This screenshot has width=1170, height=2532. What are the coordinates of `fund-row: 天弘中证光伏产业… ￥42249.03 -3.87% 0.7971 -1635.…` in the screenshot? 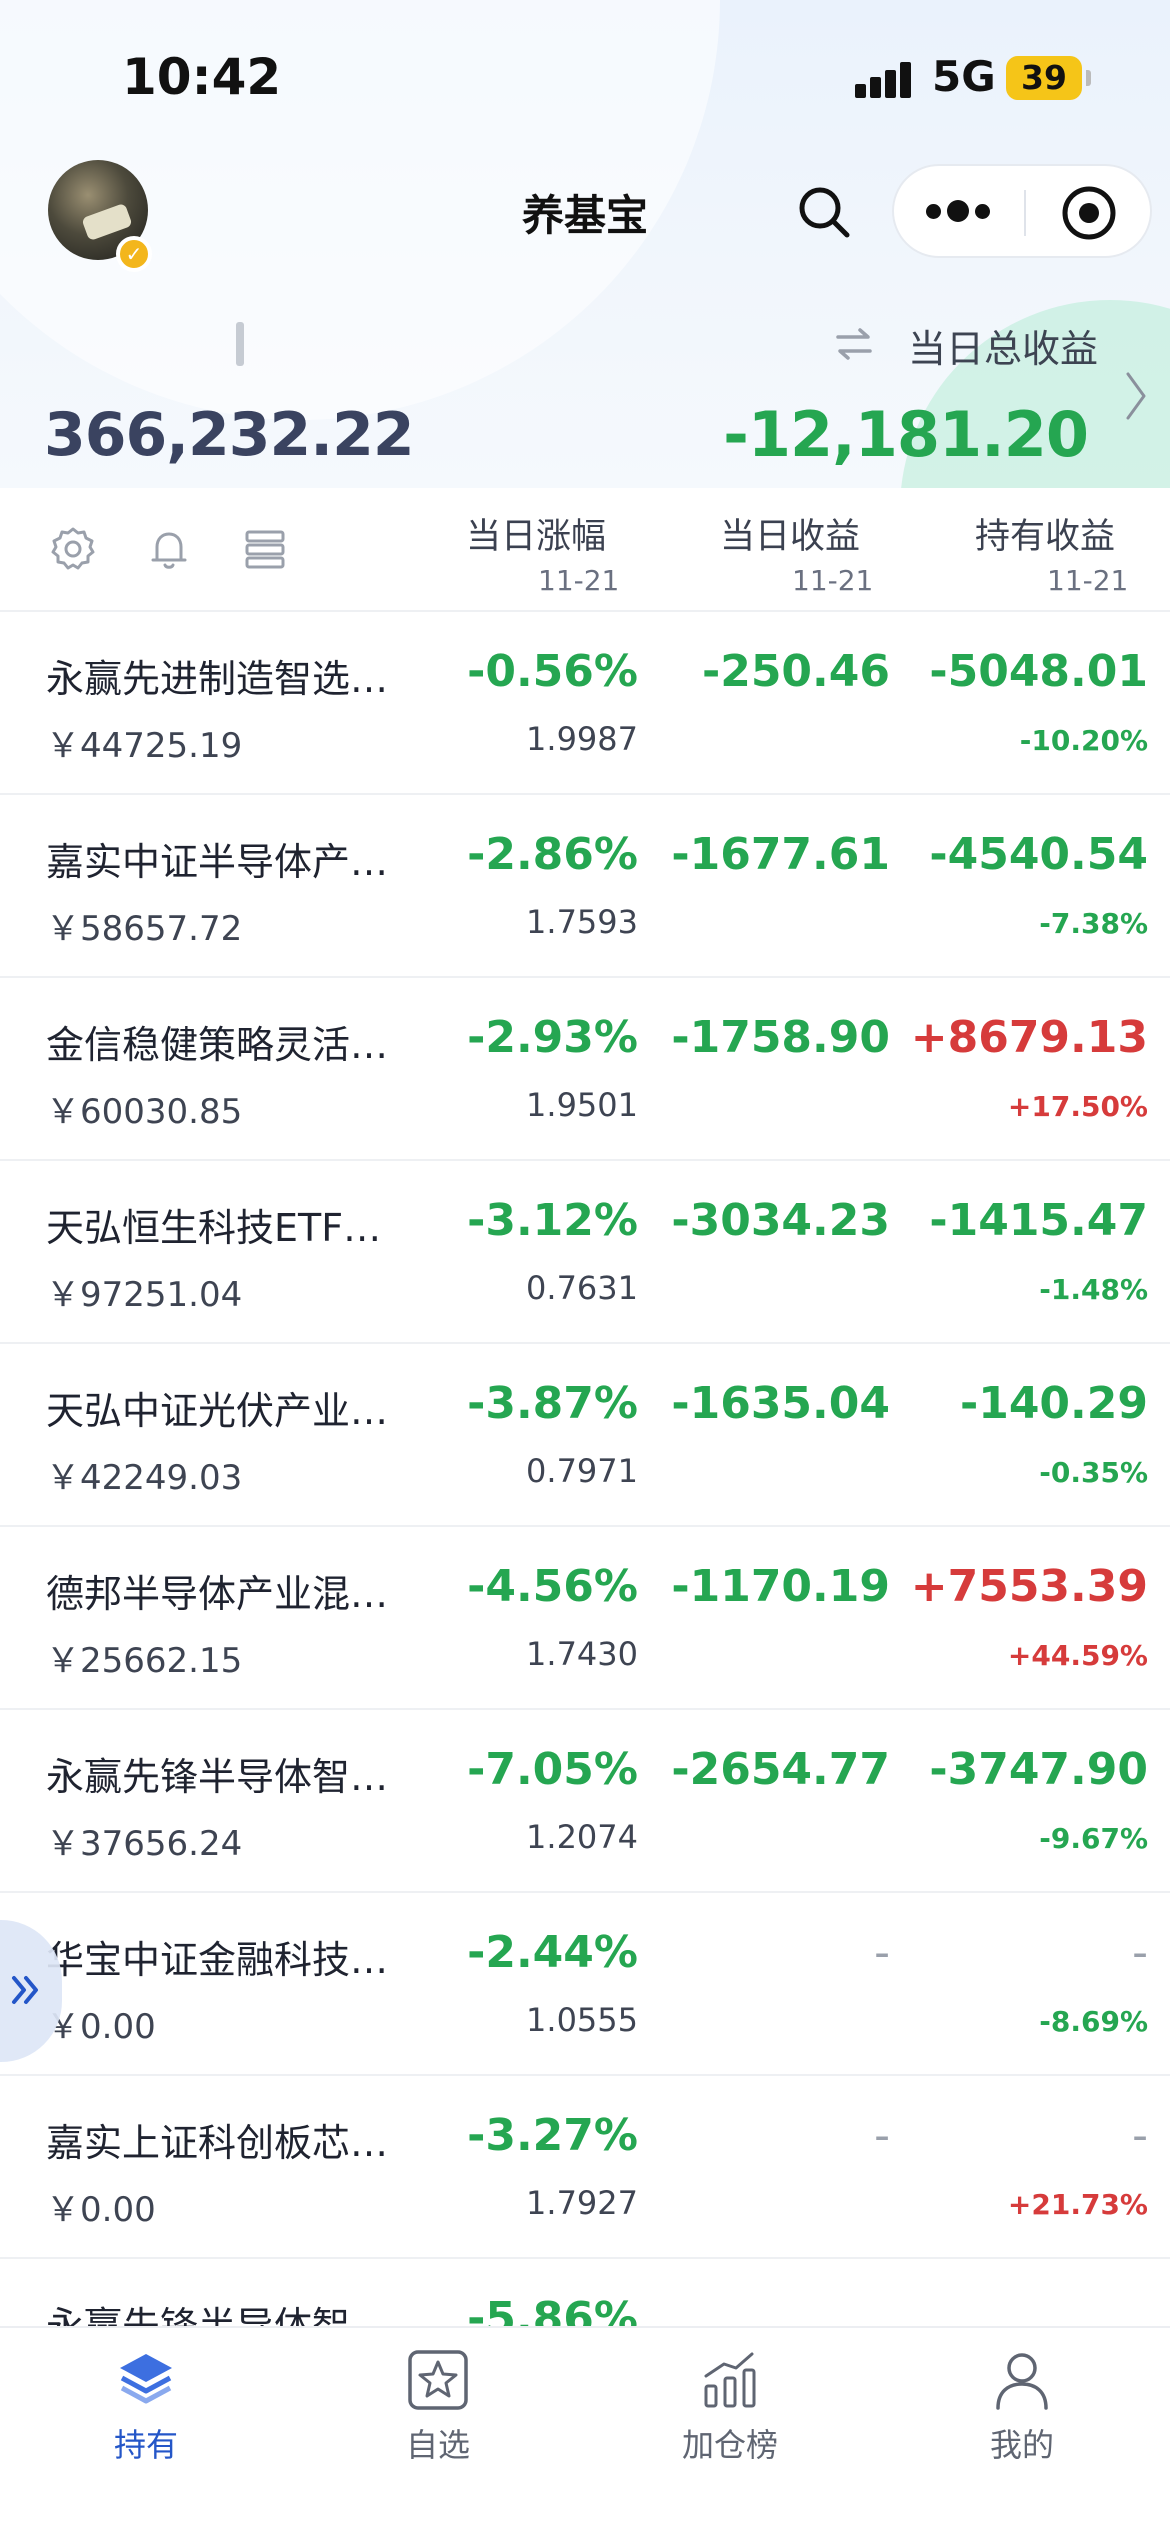 It's located at (585, 1435).